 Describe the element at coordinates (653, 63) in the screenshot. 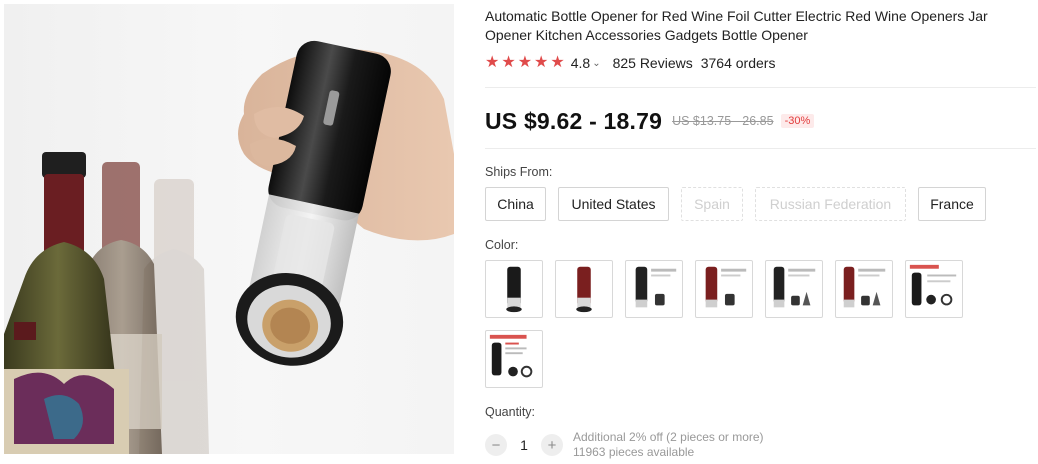

I see `reviews-count: 825 Reviews` at that location.